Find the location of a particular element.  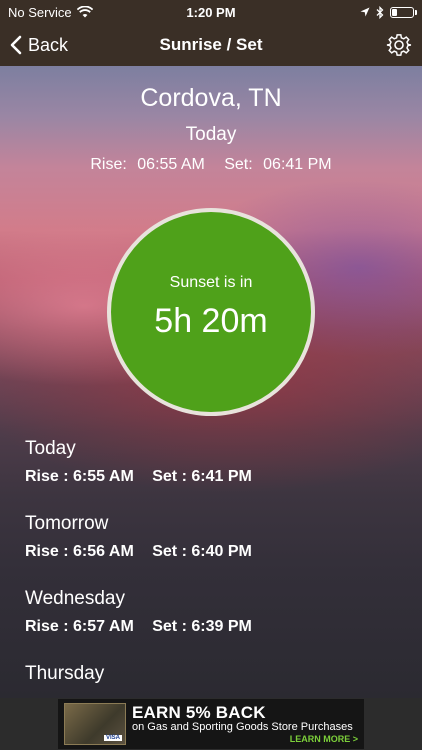

forecast-rise: Rise : 6:56 AM is located at coordinates (79, 551).